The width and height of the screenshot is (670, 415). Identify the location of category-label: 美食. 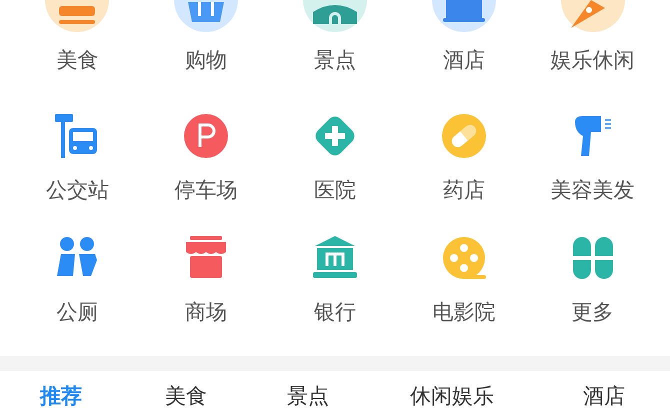
(77, 60).